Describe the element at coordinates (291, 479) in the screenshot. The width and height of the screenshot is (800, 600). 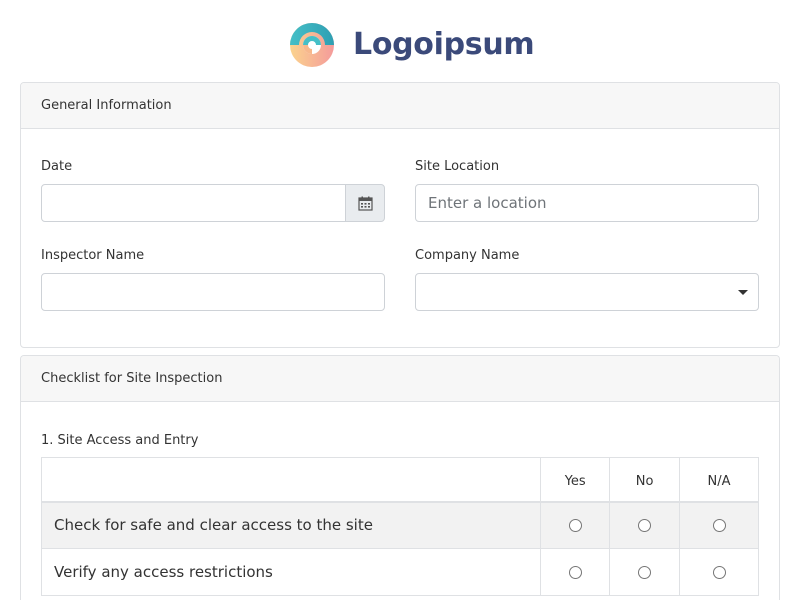
I see `column-header-item` at that location.